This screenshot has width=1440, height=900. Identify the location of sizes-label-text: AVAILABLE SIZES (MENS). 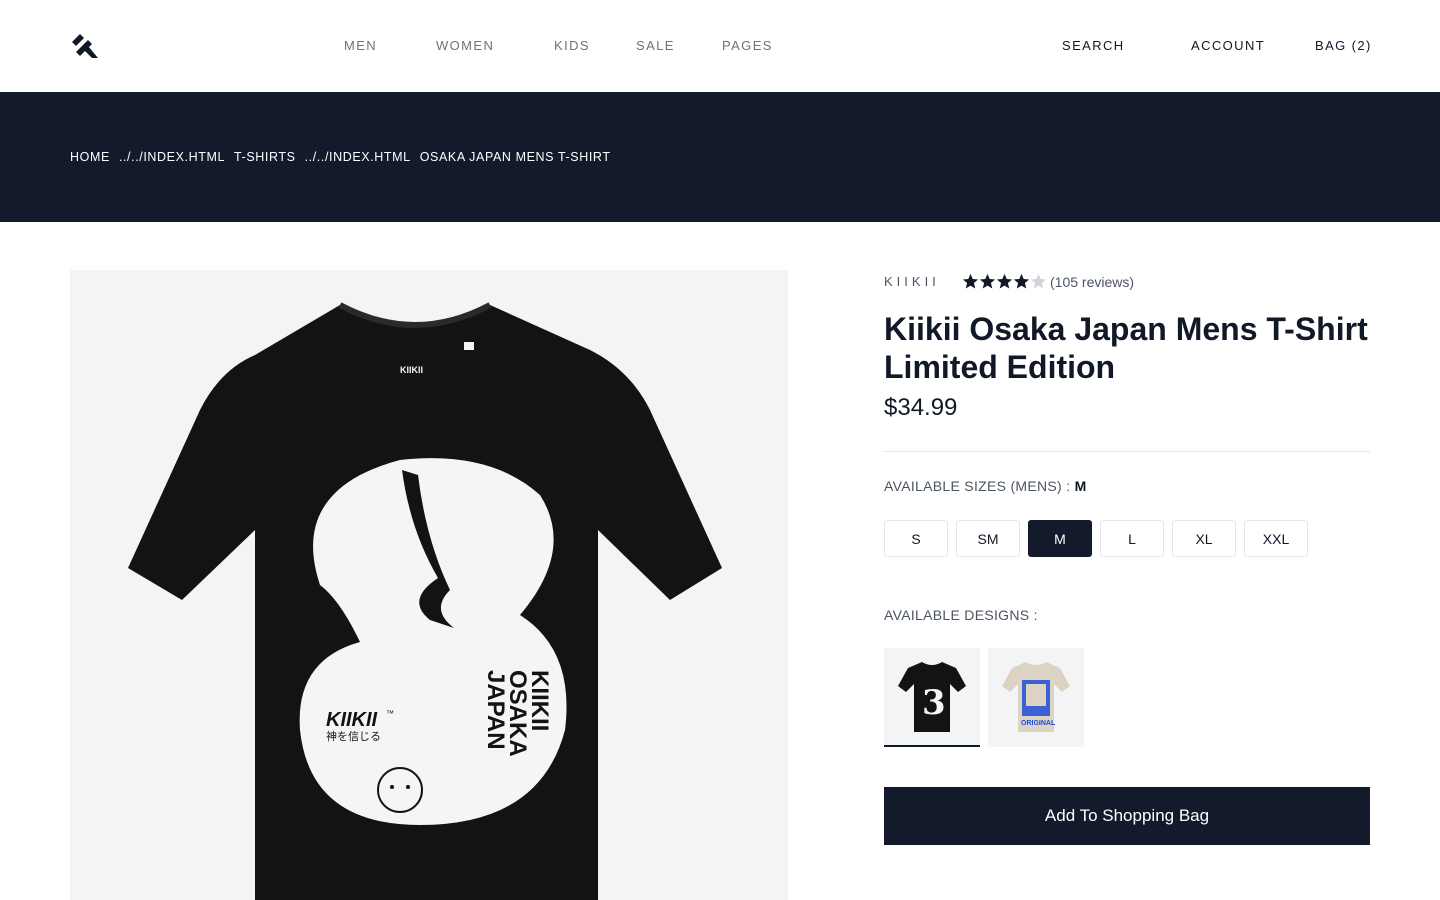
(973, 486).